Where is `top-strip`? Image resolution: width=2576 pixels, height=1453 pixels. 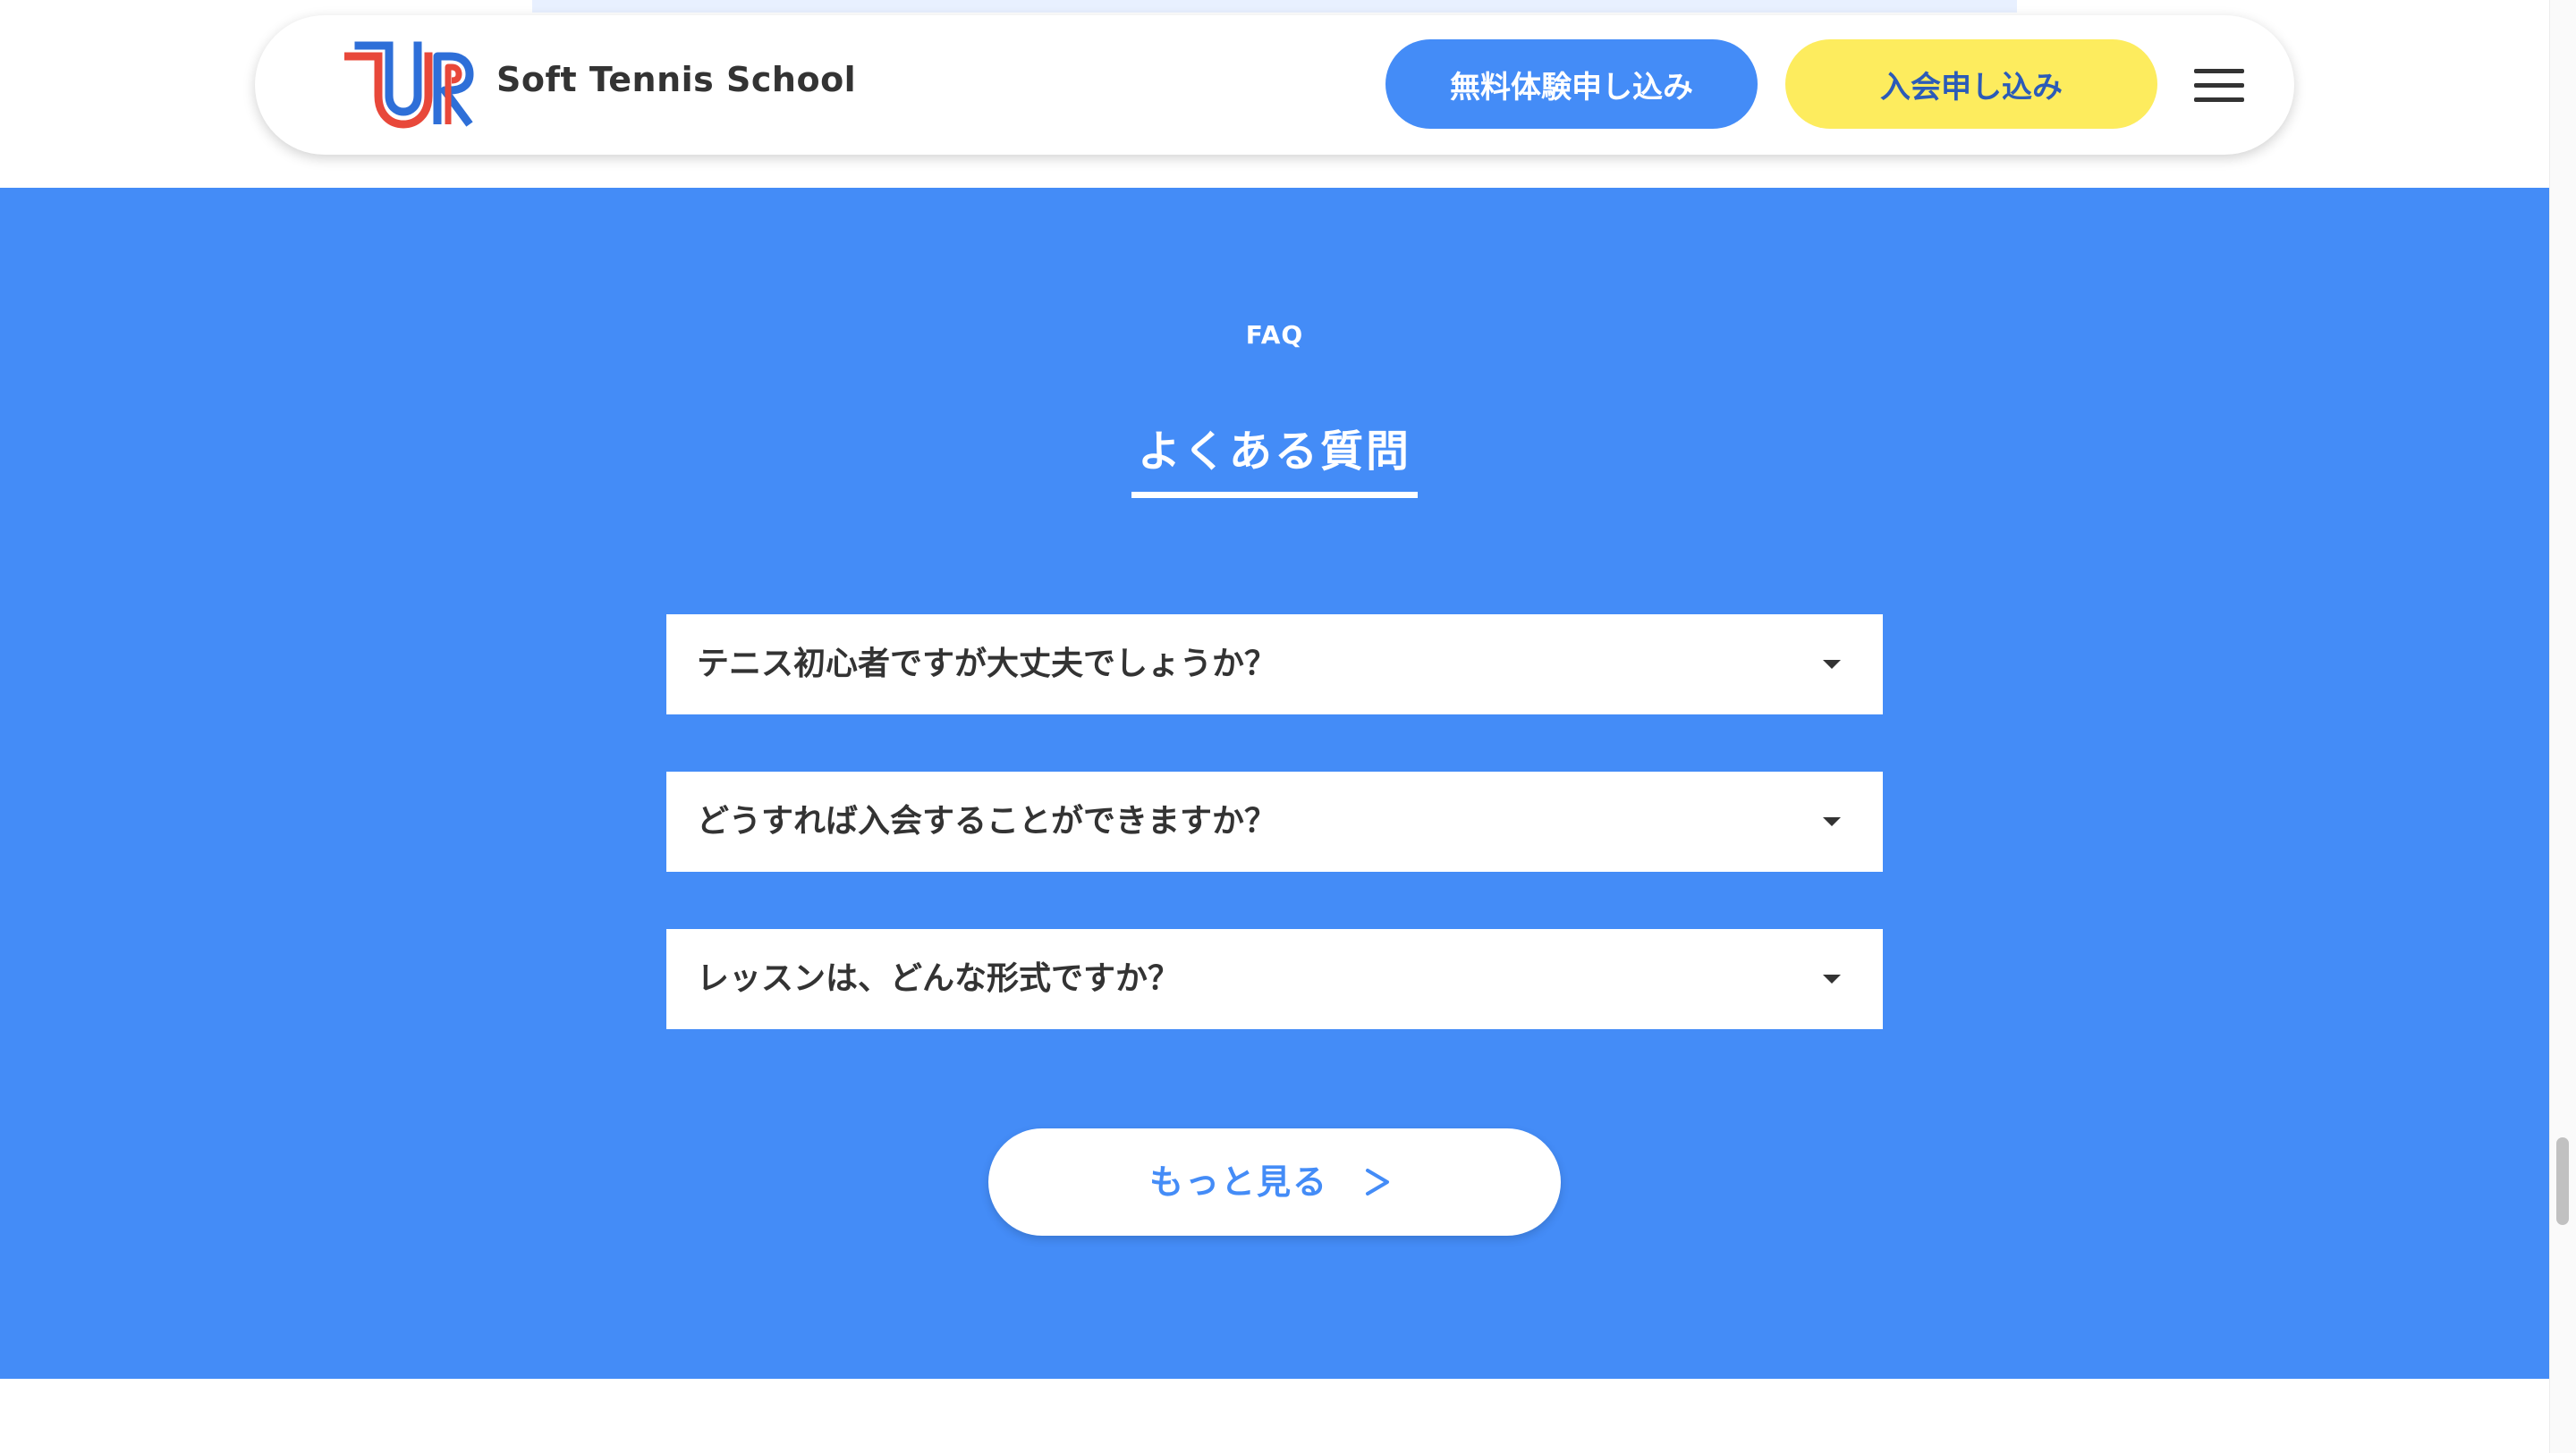 top-strip is located at coordinates (1274, 7).